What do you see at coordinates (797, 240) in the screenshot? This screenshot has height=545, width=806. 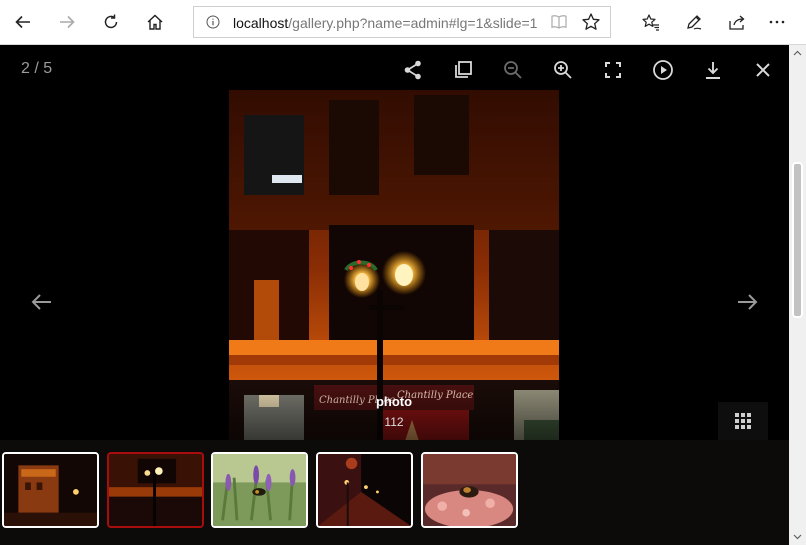 I see `scrollbar-thumb` at bounding box center [797, 240].